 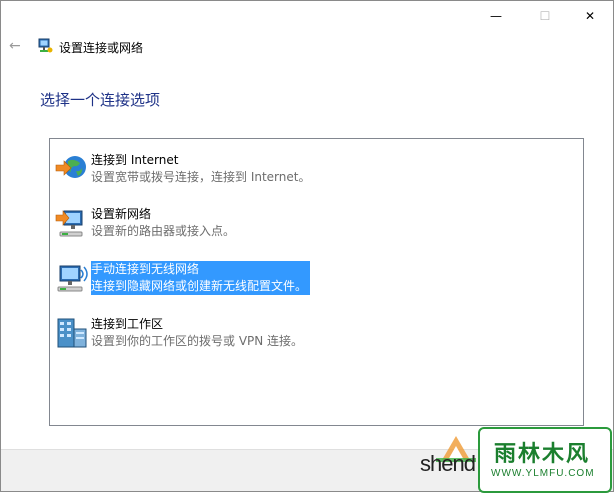 I want to click on option-description: 连接到隐藏网络或创建新无线配置文件。, so click(x=199, y=286).